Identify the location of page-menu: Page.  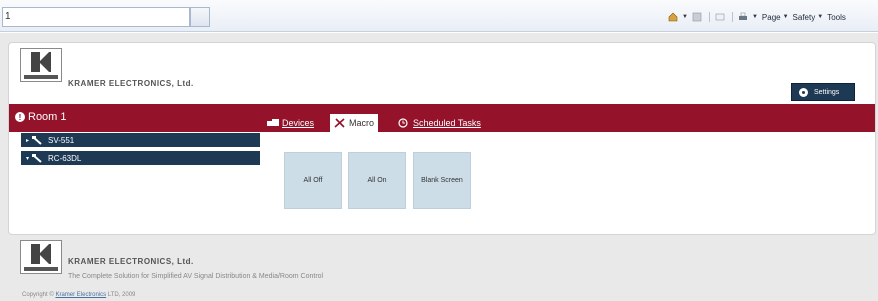
(771, 17).